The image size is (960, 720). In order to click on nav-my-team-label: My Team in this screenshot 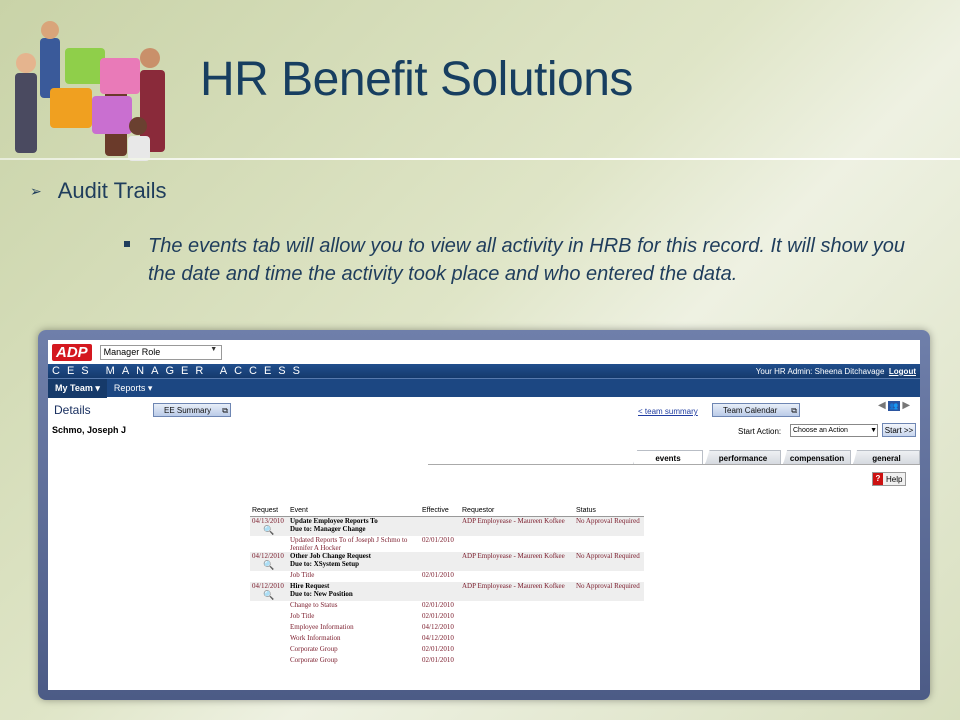, I will do `click(74, 388)`.